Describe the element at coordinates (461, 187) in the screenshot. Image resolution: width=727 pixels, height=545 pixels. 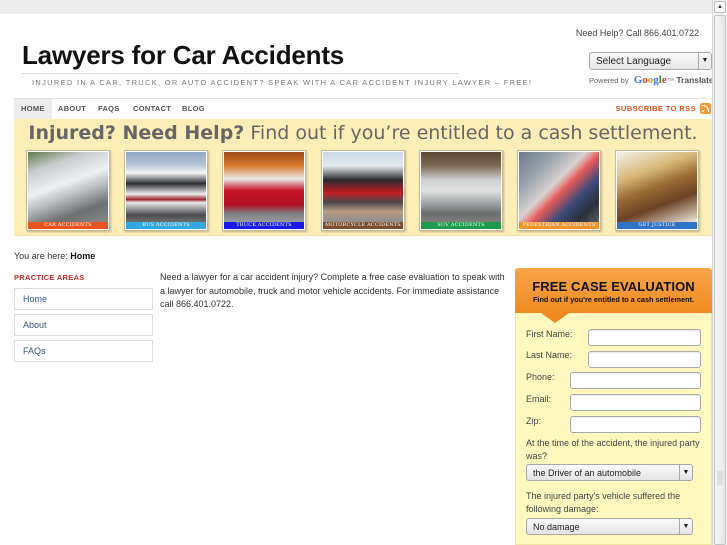
I see `suv-photo` at that location.